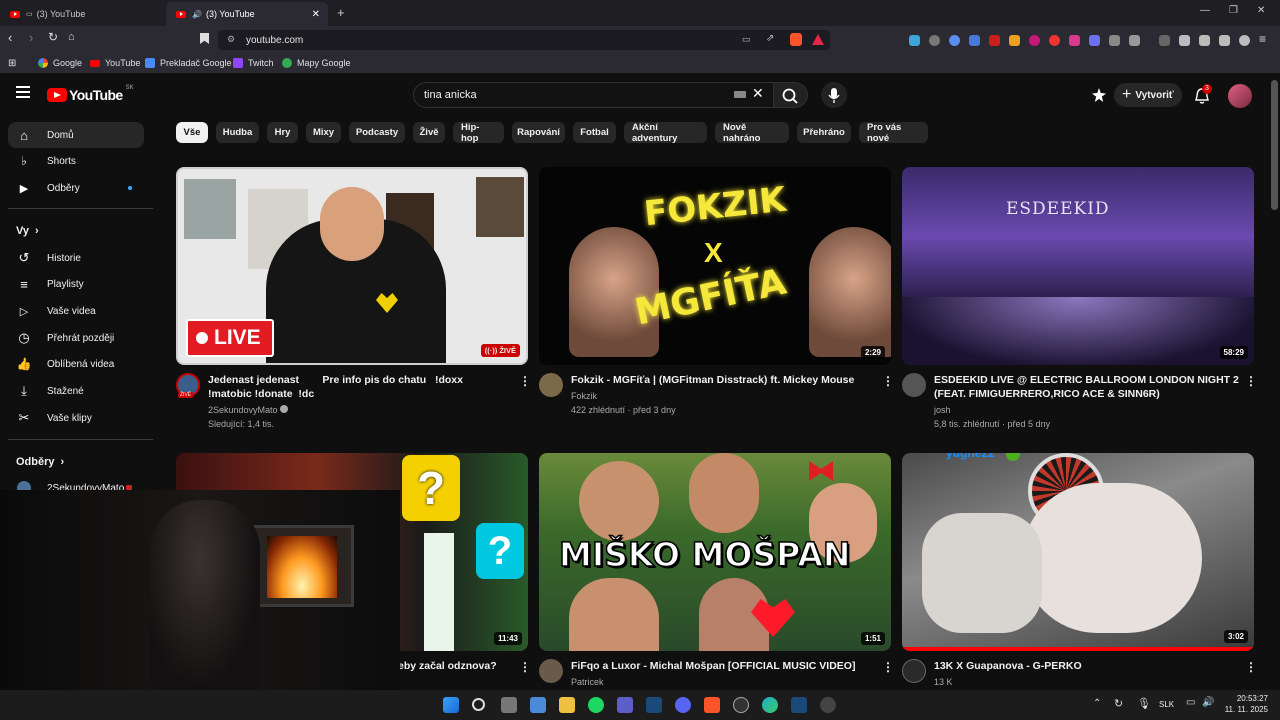  What do you see at coordinates (1164, 40) in the screenshot?
I see `music-icon` at bounding box center [1164, 40].